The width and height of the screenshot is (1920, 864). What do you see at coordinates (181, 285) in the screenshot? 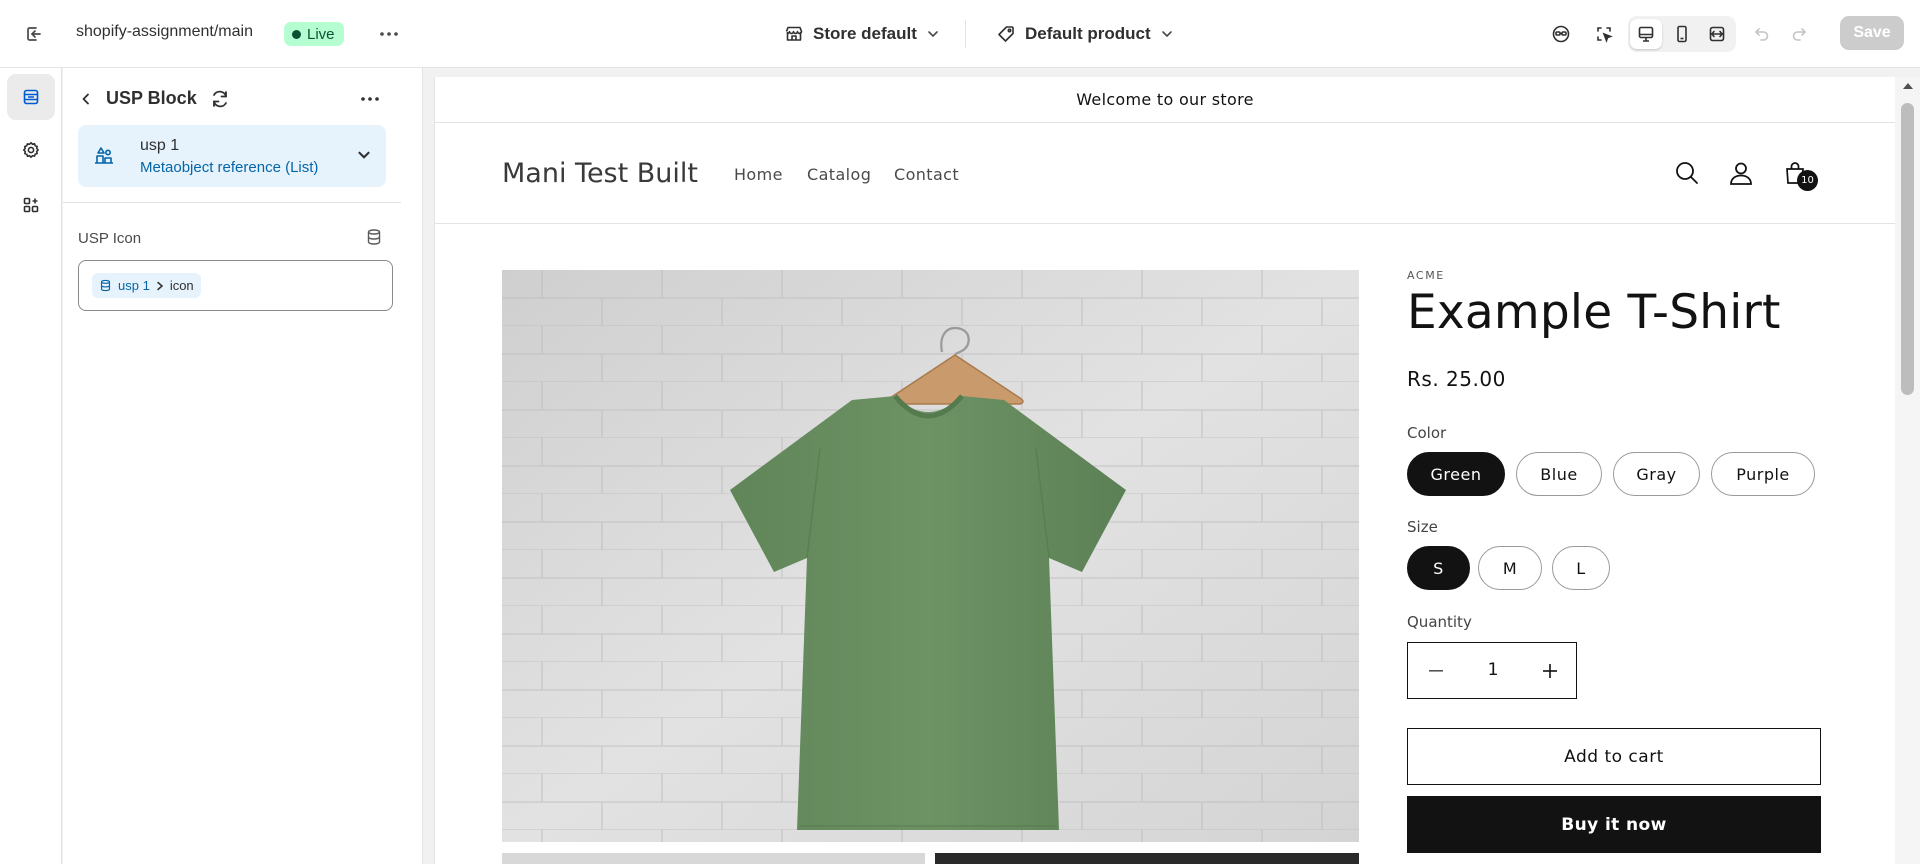
I see `dynamic-source-key: icon` at bounding box center [181, 285].